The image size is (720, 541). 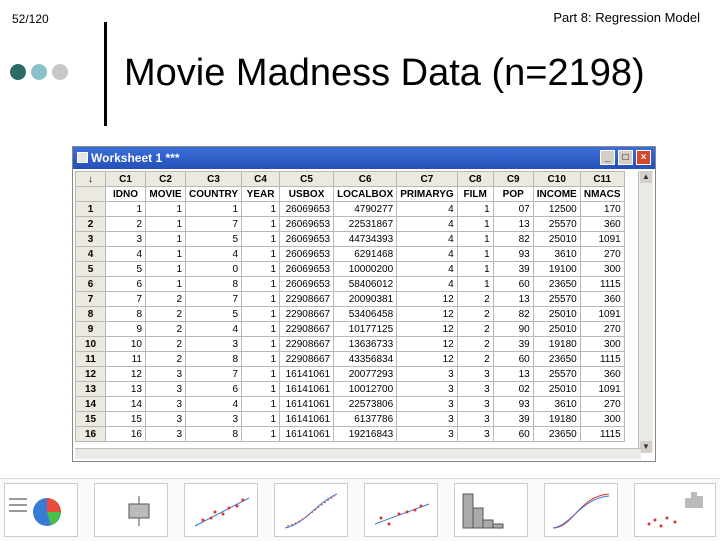 What do you see at coordinates (131, 510) in the screenshot?
I see `thumbnail-boxplot` at bounding box center [131, 510].